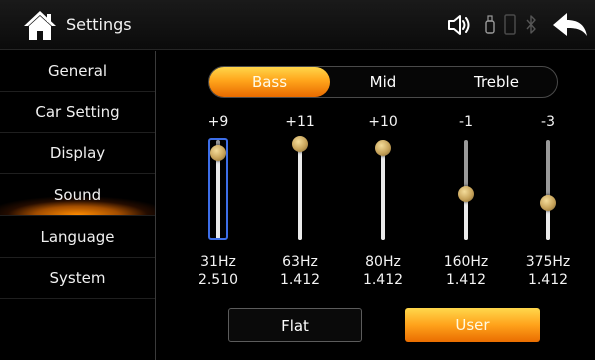 This screenshot has height=360, width=595. Describe the element at coordinates (300, 262) in the screenshot. I see `band-frequency-label: 63Hz` at that location.